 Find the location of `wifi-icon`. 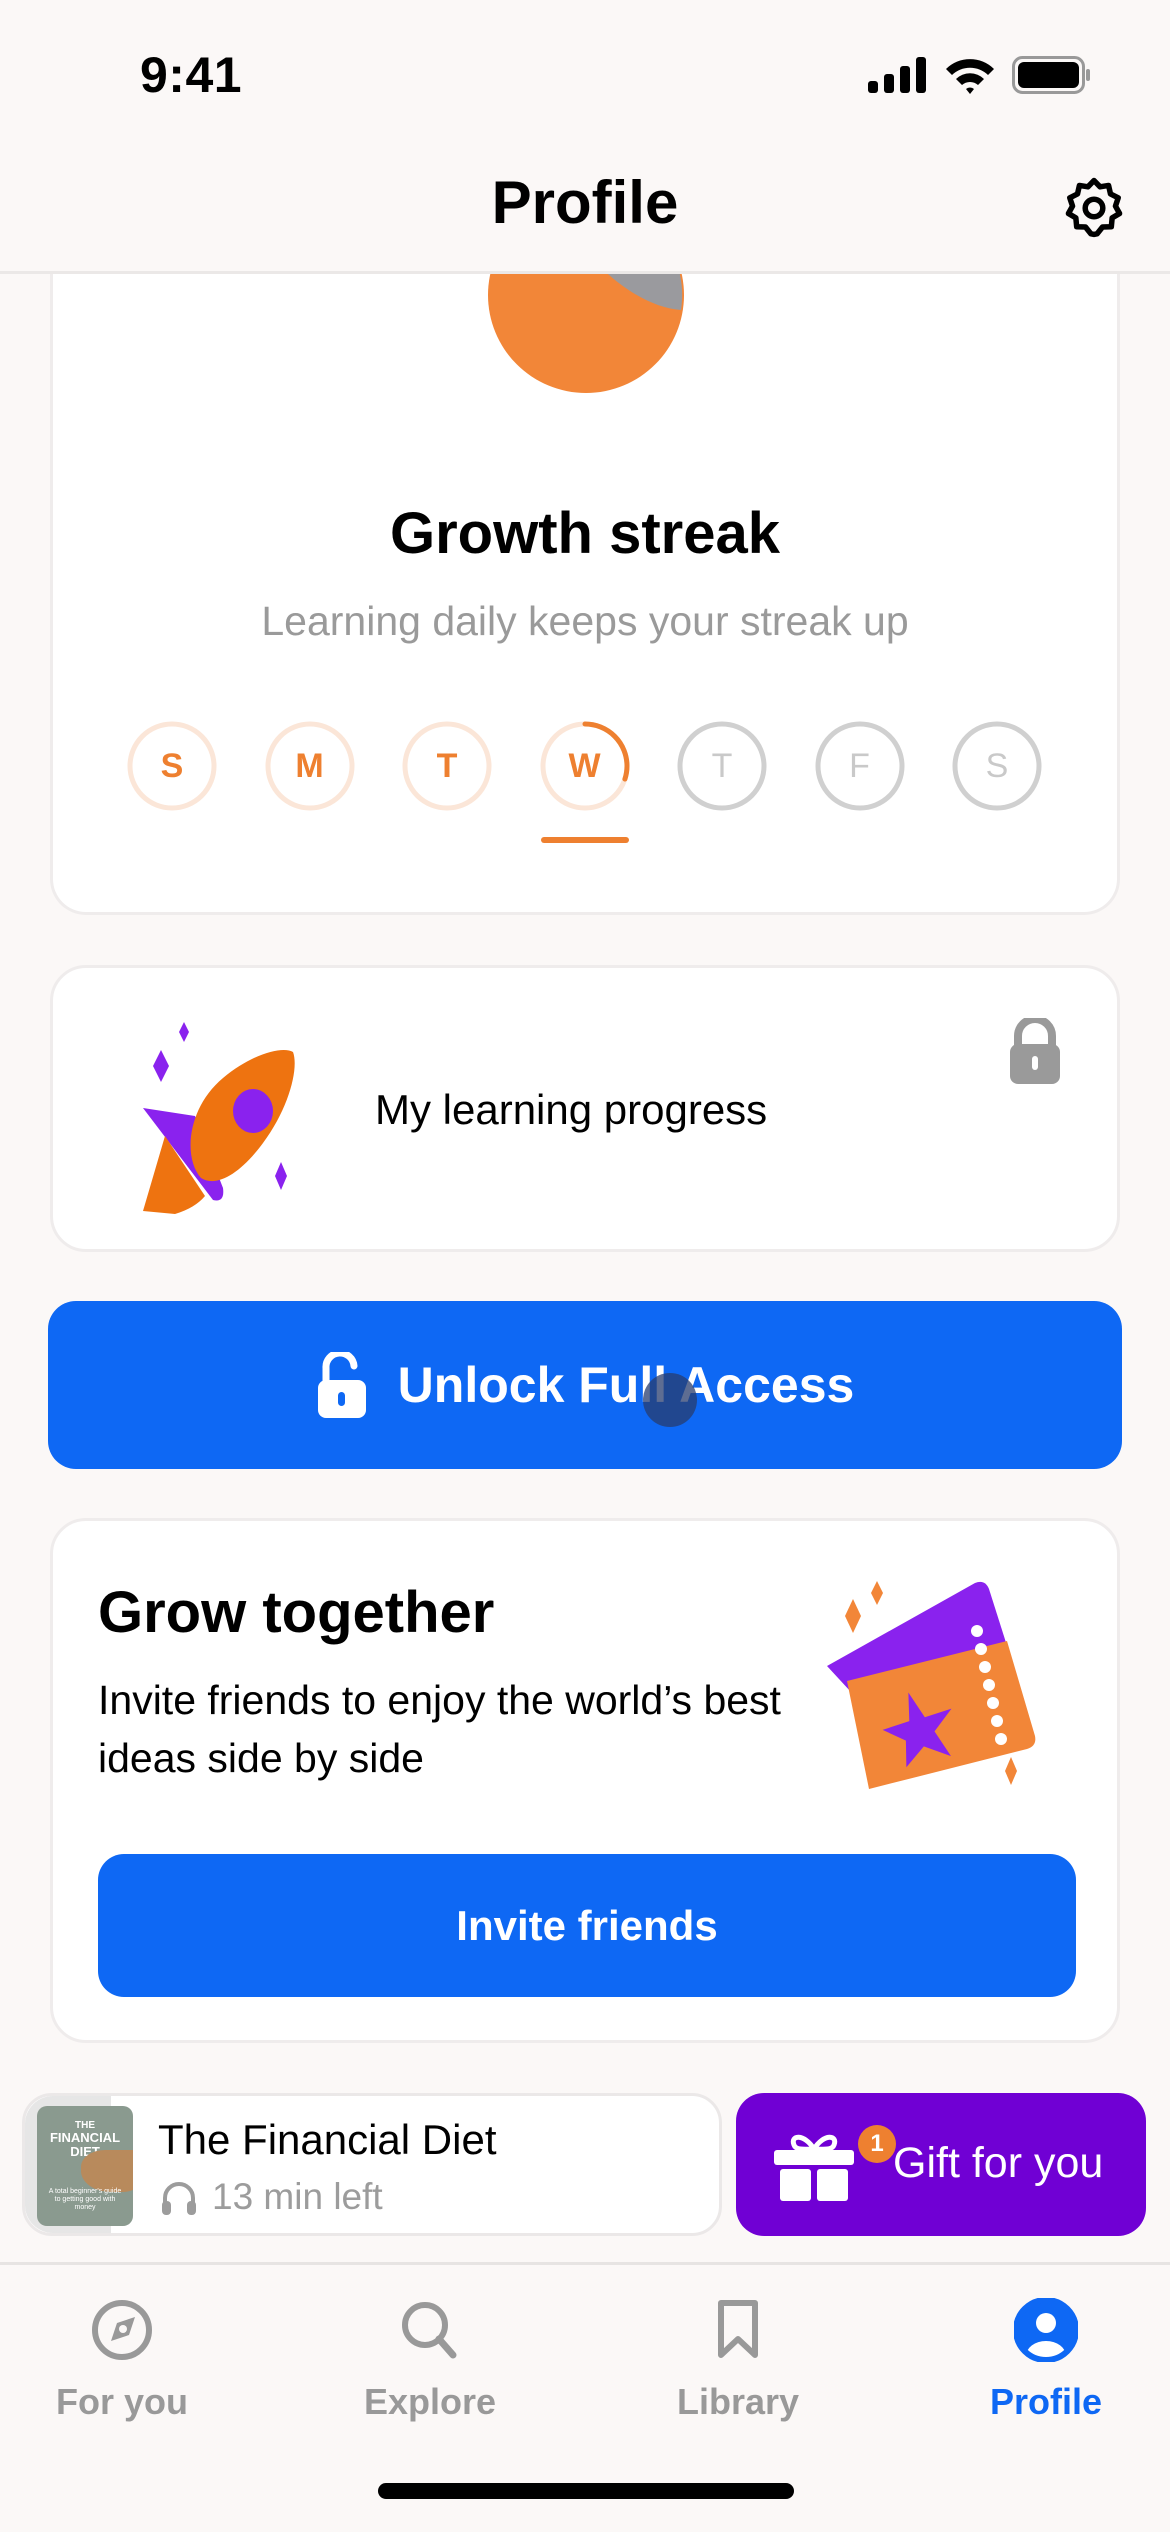

wifi-icon is located at coordinates (970, 76).